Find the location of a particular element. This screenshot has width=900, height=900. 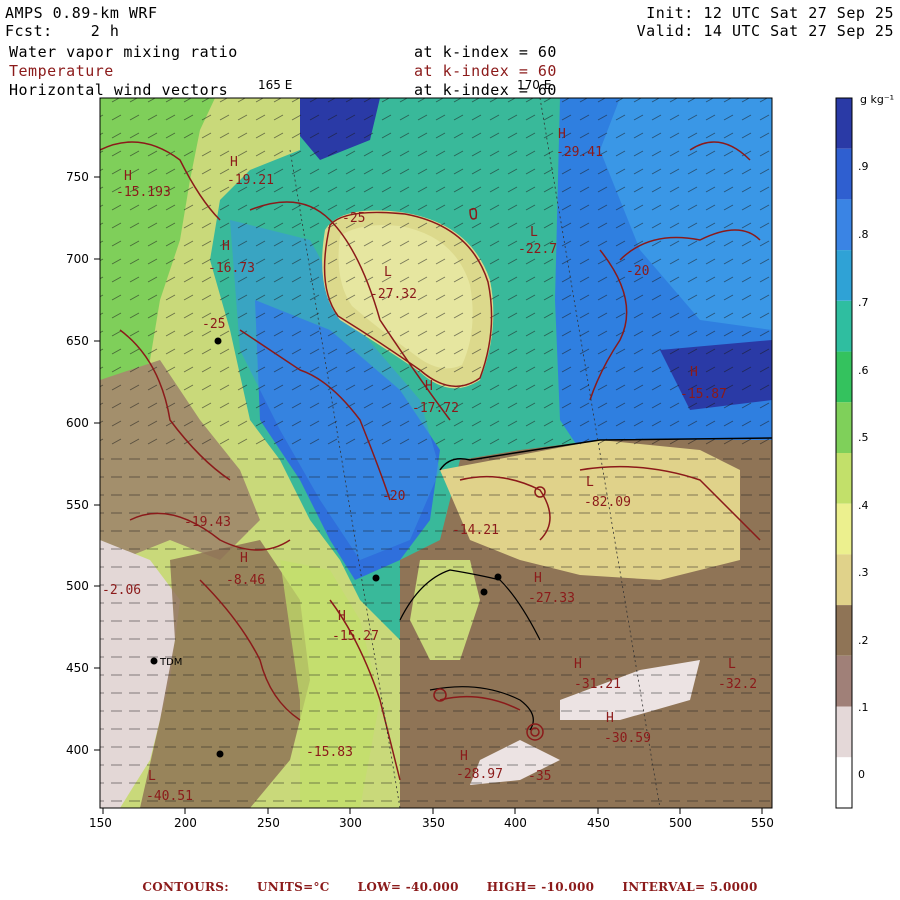

contour-low: LOW= -40.000 is located at coordinates (408, 887).